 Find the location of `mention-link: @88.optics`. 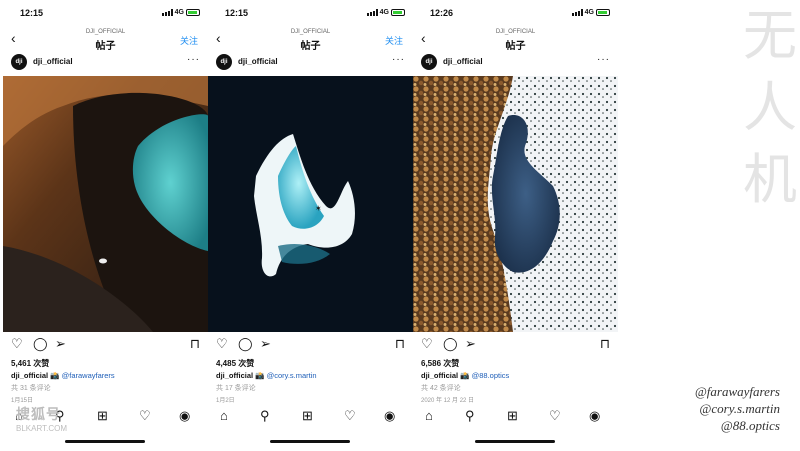

mention-link: @88.optics is located at coordinates (491, 375).